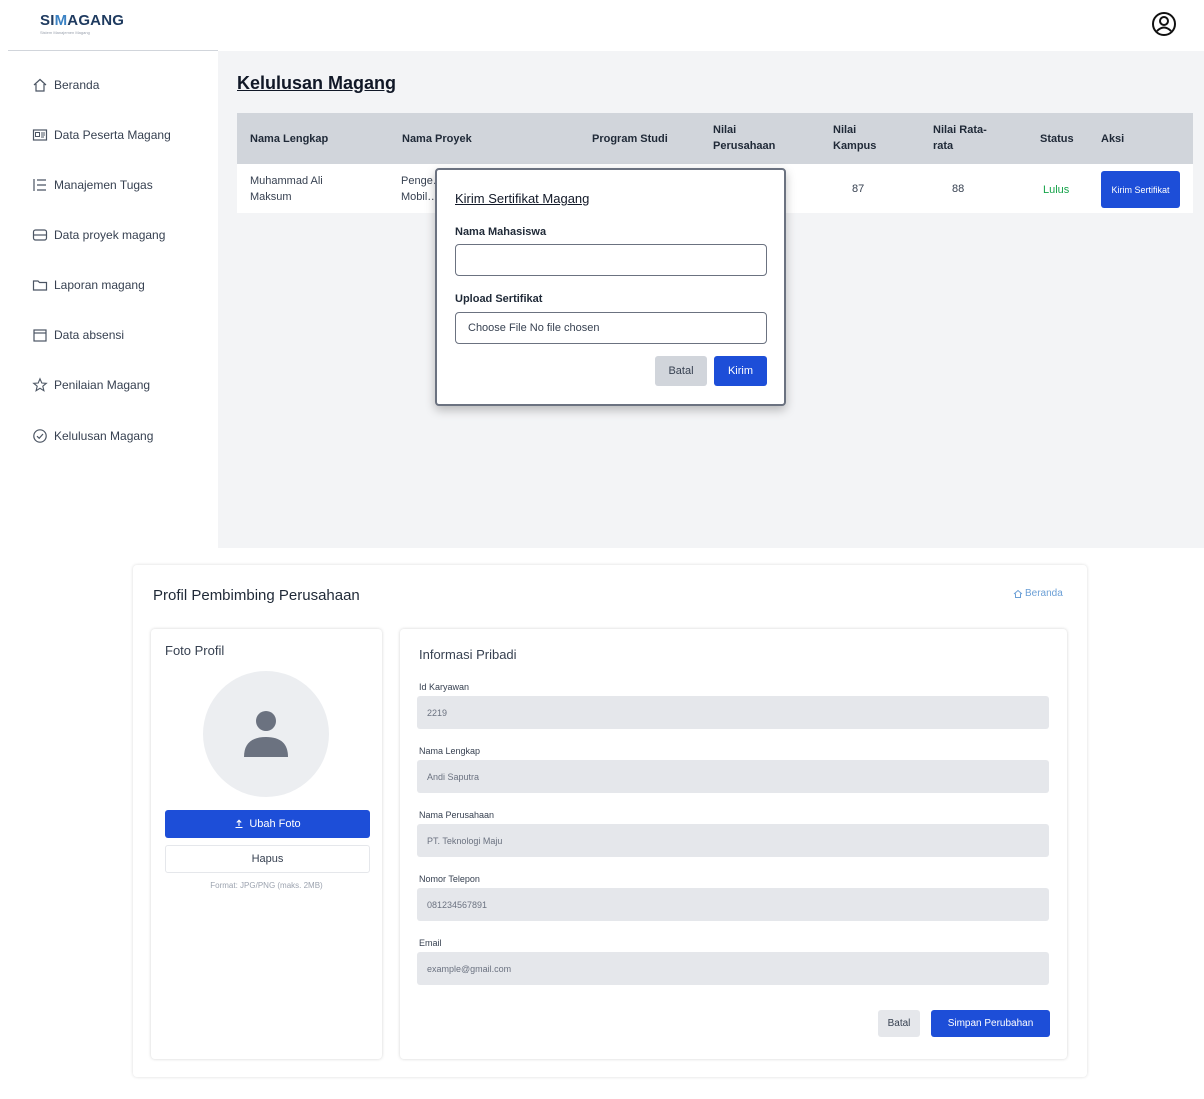 The height and width of the screenshot is (1099, 1204). I want to click on field-label: Email, so click(430, 943).